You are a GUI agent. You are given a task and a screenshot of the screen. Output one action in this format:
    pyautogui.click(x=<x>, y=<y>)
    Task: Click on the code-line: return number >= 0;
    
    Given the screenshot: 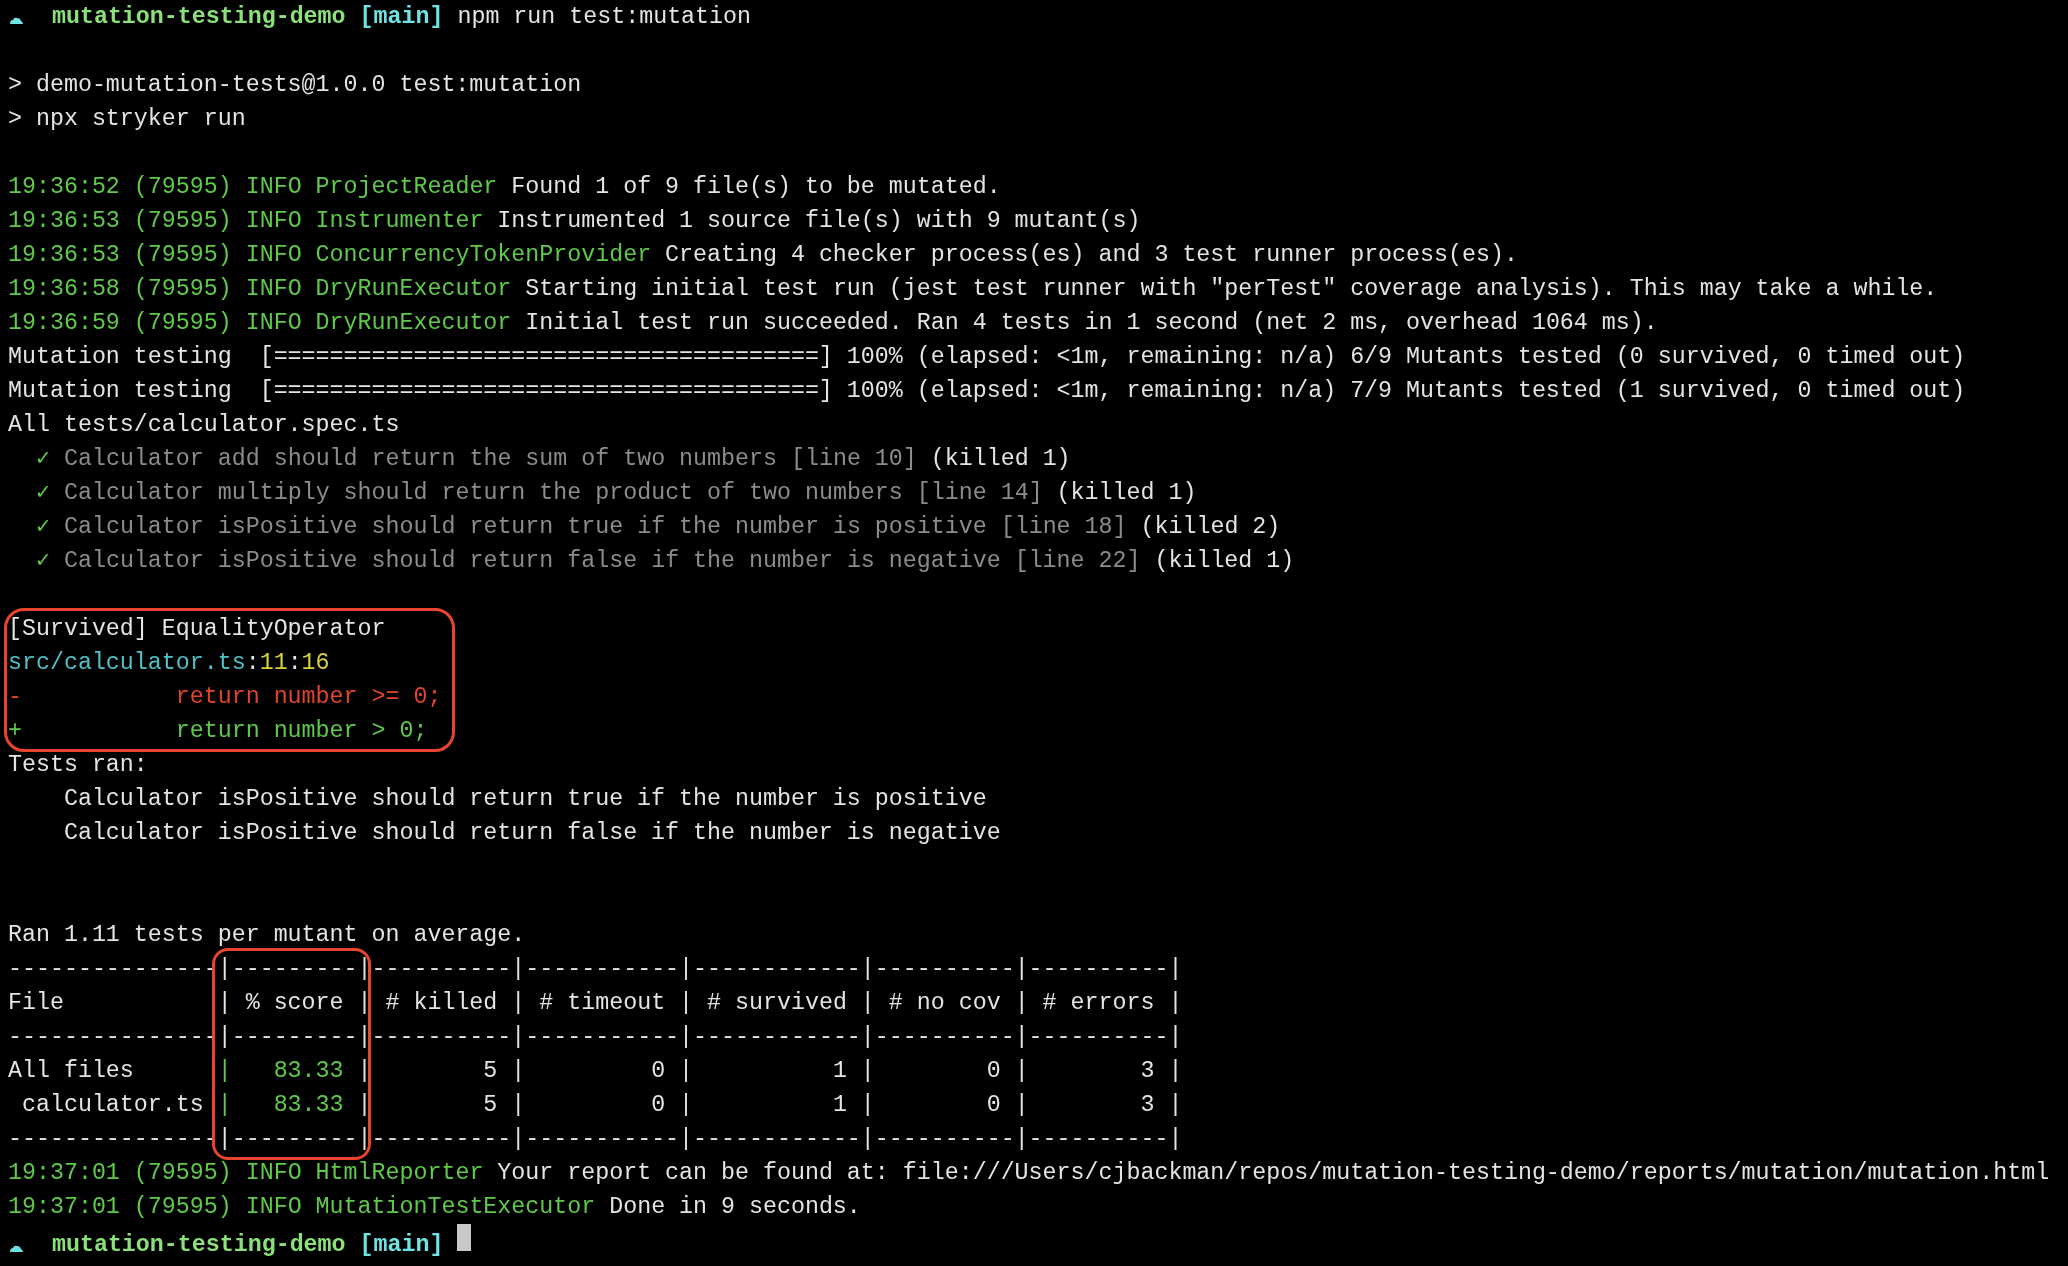 What is the action you would take?
    pyautogui.click(x=308, y=697)
    